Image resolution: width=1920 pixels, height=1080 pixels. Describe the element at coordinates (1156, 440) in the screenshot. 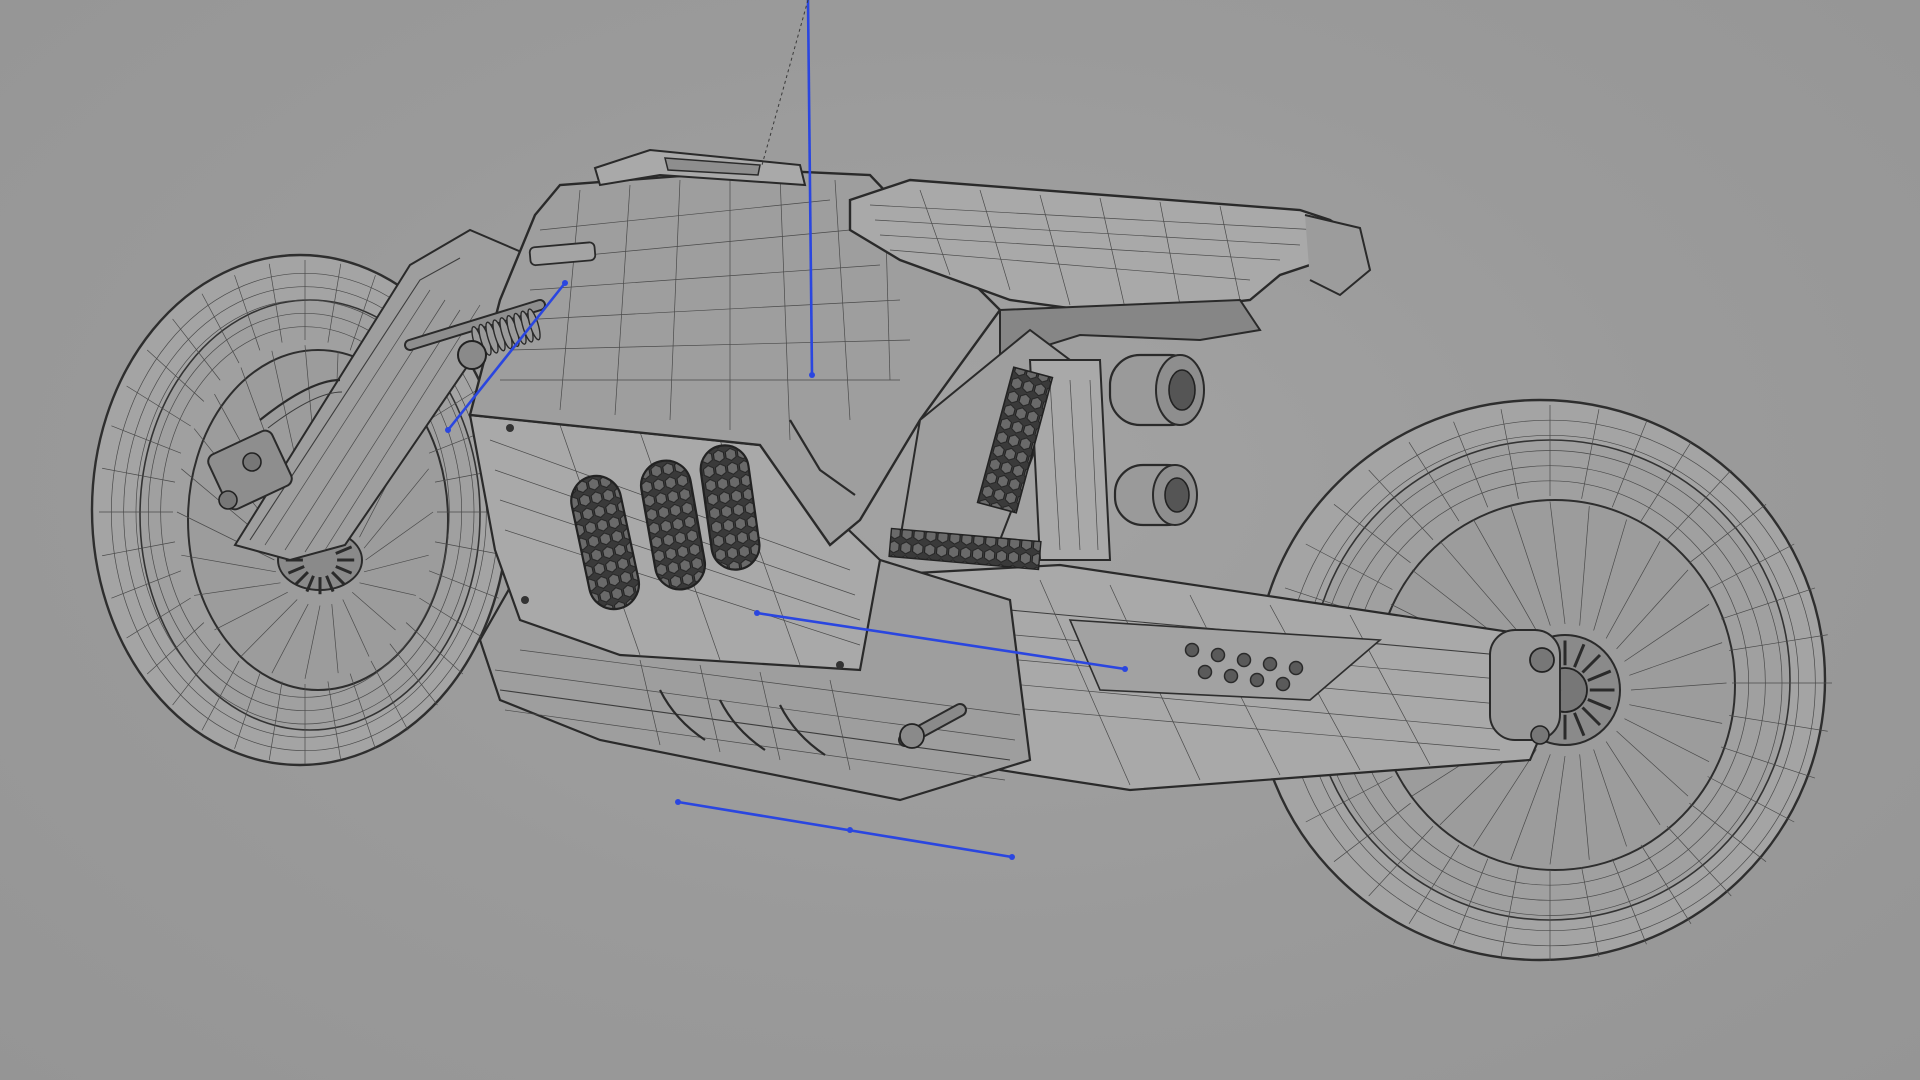

I see `exhaust-pipes` at that location.